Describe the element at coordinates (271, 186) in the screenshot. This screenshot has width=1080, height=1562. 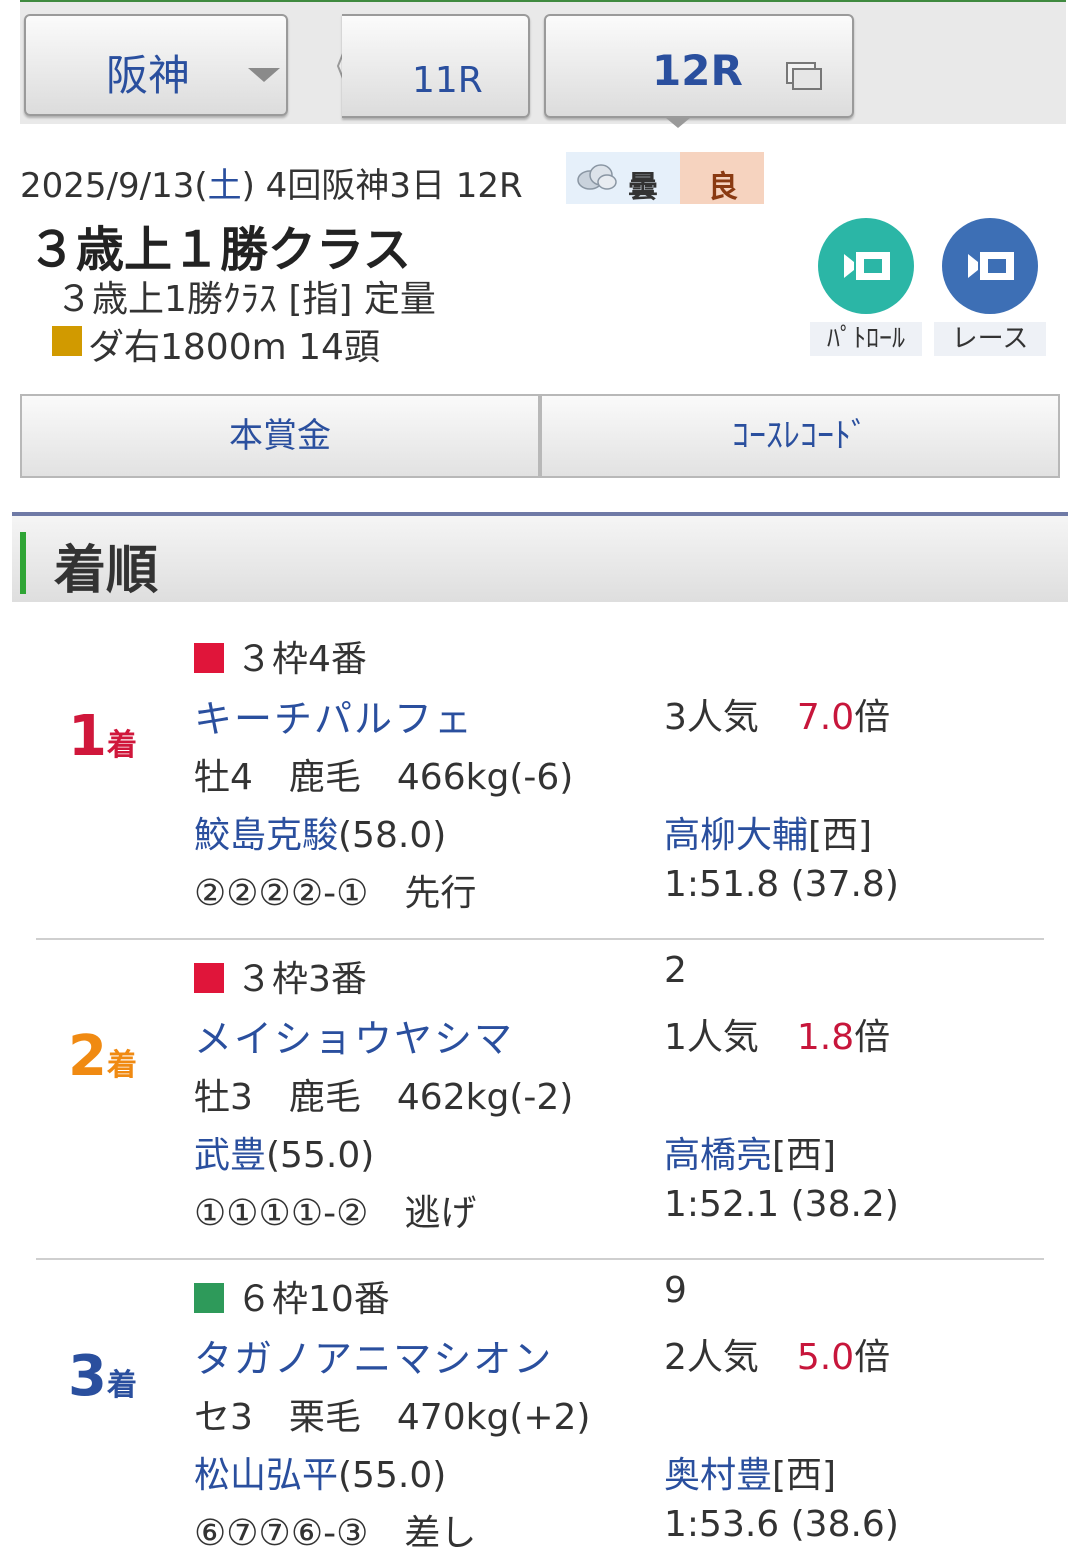
I see `race-date-line: 2025/9/13(土) 4回阪神3日 12R` at that location.